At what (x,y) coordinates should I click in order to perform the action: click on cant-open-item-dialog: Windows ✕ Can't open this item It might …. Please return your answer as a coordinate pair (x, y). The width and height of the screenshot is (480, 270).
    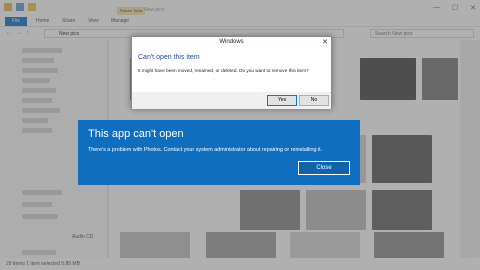
    Looking at the image, I should click on (231, 72).